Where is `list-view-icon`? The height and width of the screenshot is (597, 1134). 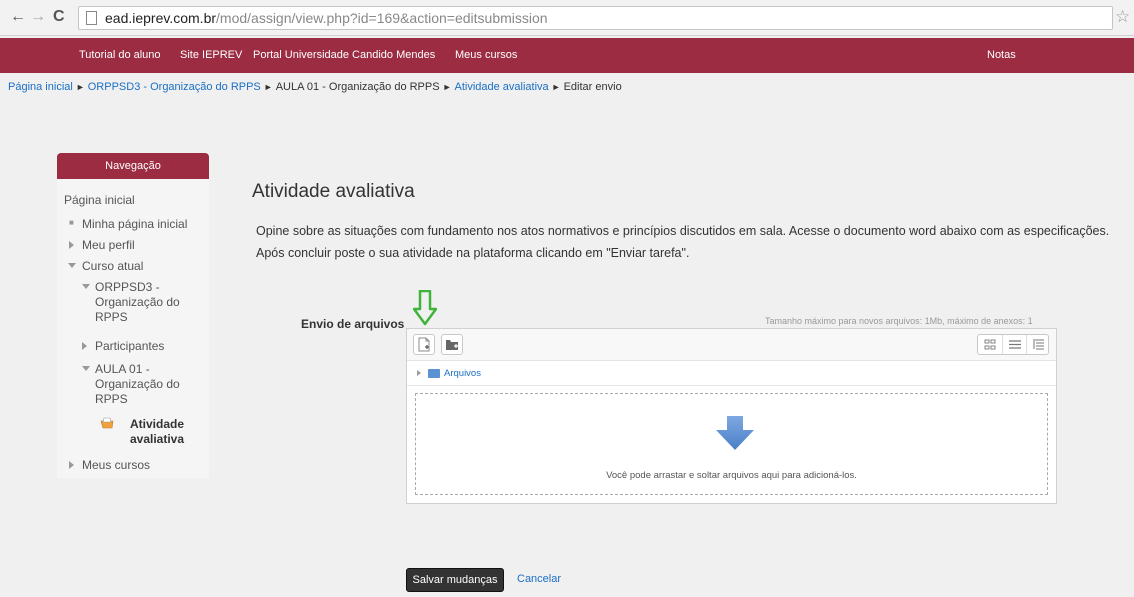 list-view-icon is located at coordinates (1015, 344).